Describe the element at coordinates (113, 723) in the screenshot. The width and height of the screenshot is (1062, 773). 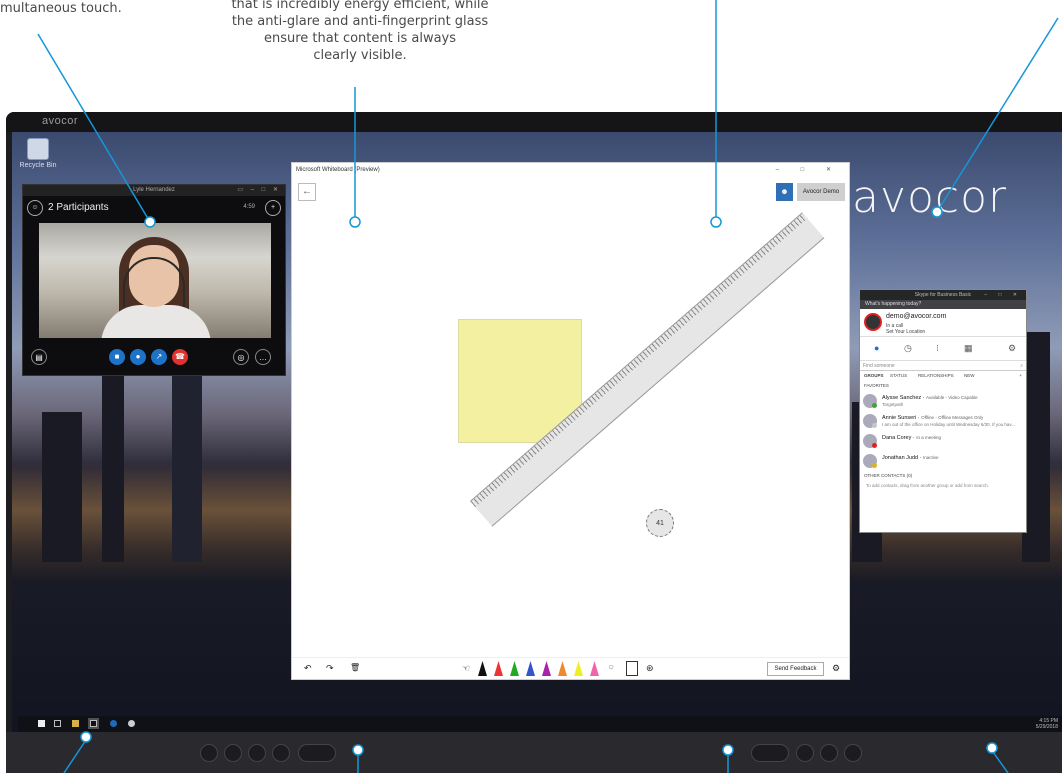
I see `skype-taskbar-icon` at that location.